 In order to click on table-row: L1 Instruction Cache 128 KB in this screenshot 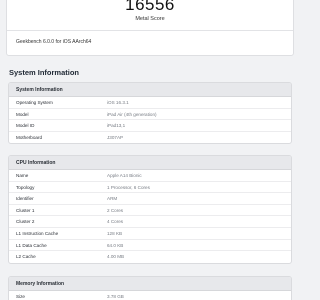, I will do `click(150, 234)`.